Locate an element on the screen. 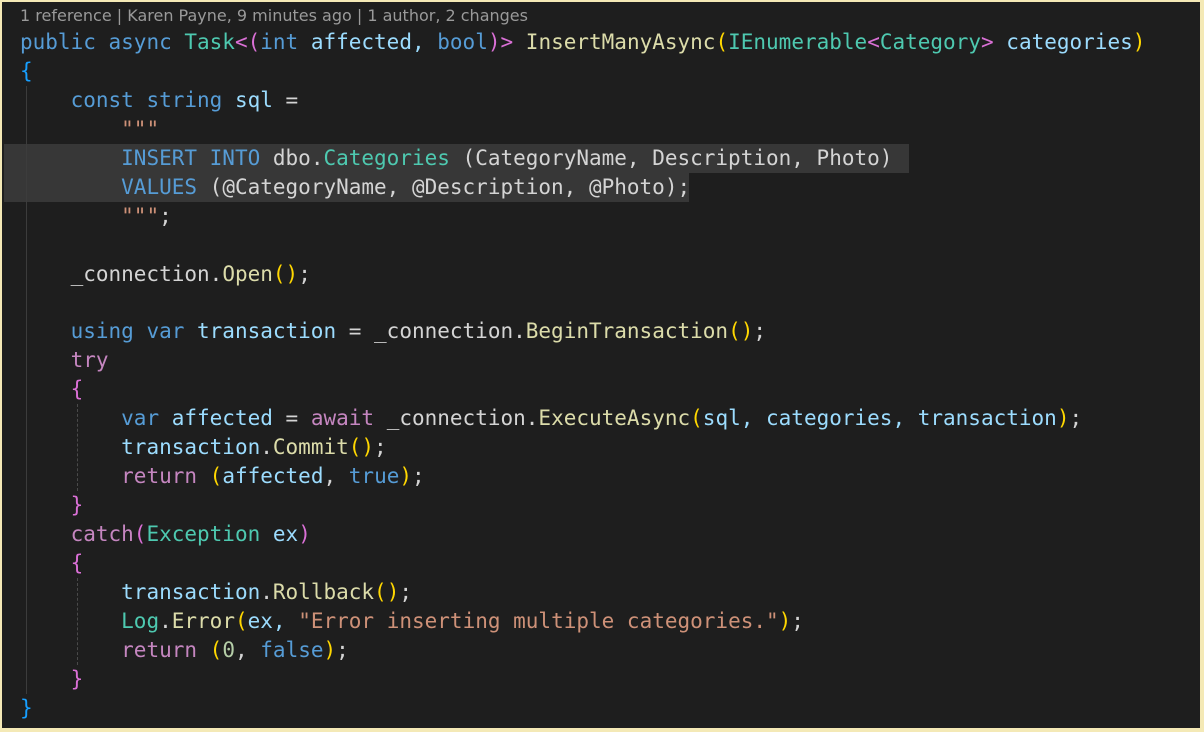  code-token: """ is located at coordinates (140, 215).